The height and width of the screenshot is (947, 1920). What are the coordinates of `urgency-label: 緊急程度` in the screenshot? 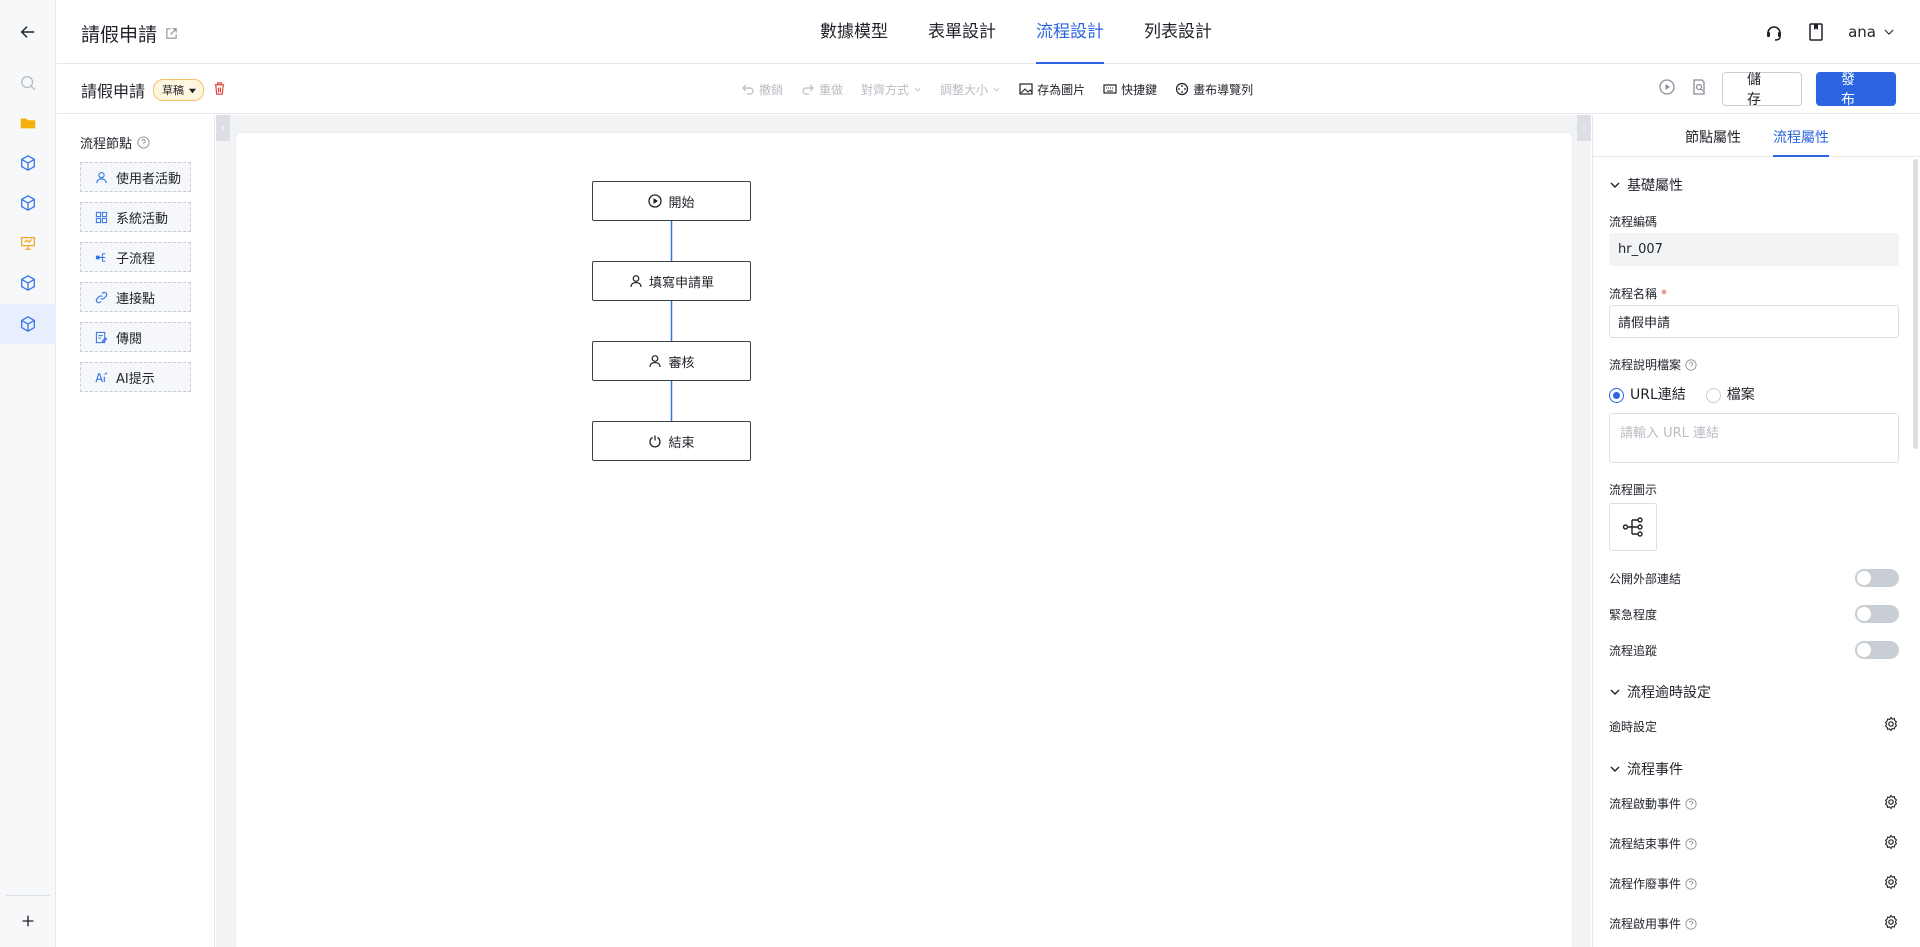 It's located at (1633, 615).